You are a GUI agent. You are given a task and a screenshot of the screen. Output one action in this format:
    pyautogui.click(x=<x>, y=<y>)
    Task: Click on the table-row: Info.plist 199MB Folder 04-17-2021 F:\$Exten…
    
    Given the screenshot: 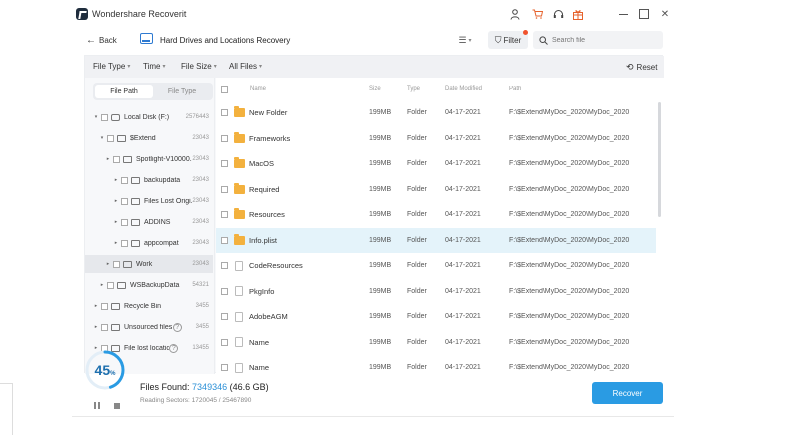 What is the action you would take?
    pyautogui.click(x=436, y=240)
    